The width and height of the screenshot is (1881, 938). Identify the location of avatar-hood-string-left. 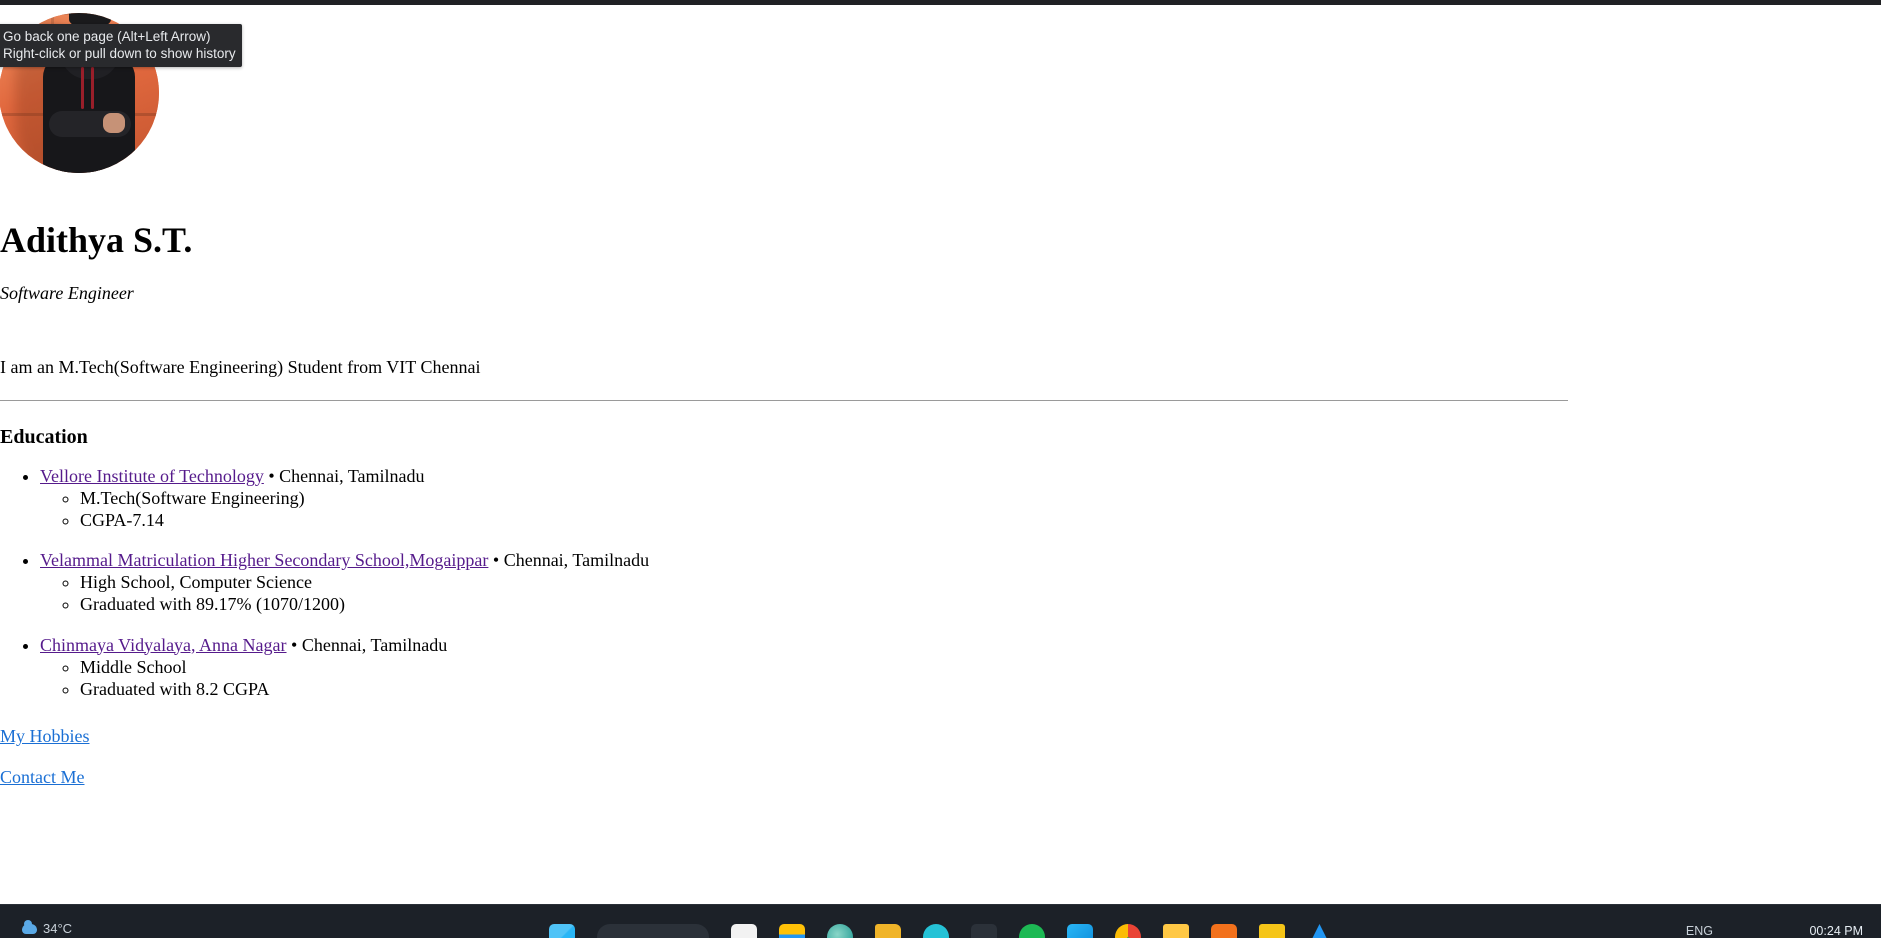
(82, 88).